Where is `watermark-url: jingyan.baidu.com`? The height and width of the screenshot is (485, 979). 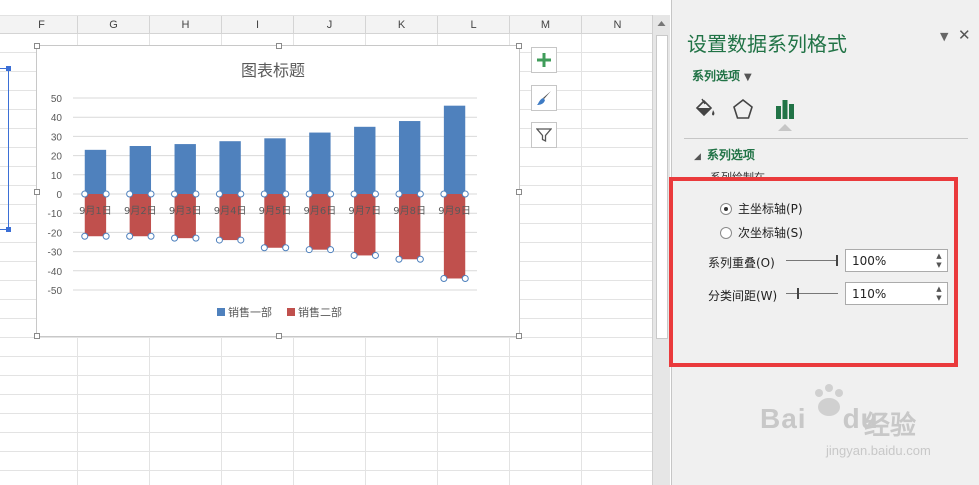
watermark-url: jingyan.baidu.com is located at coordinates (878, 450).